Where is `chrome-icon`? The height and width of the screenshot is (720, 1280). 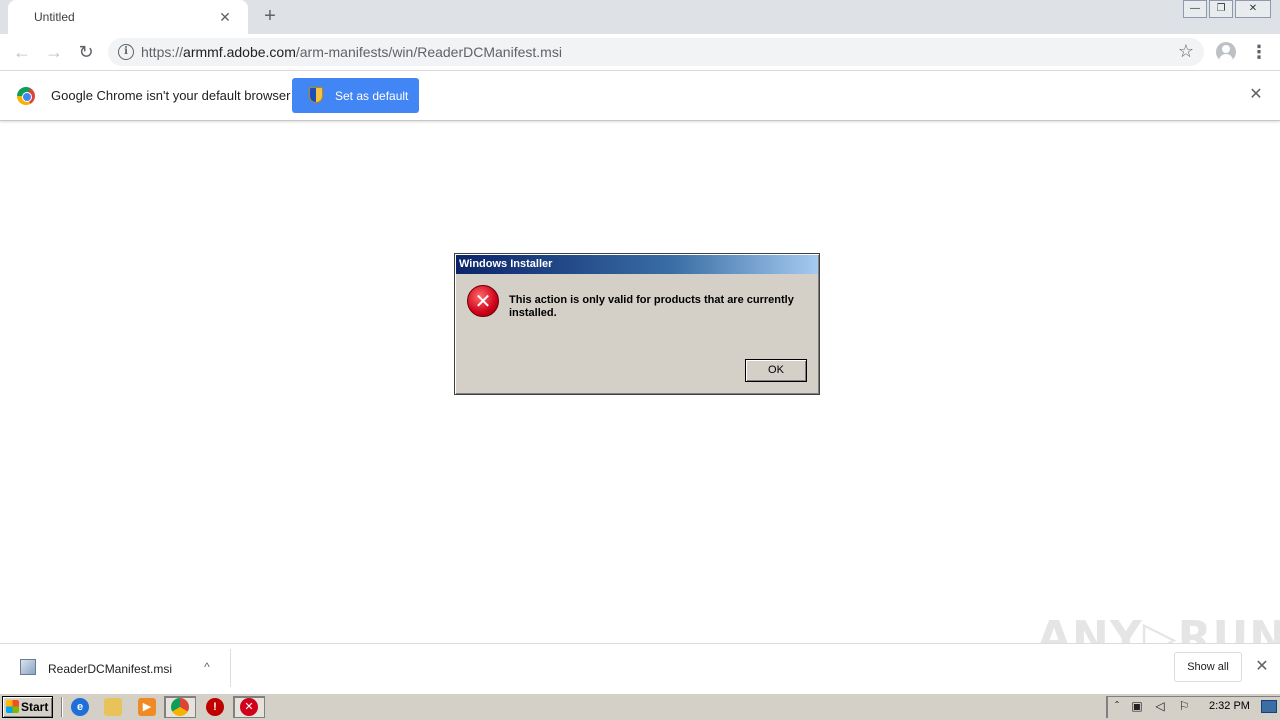
chrome-icon is located at coordinates (180, 707).